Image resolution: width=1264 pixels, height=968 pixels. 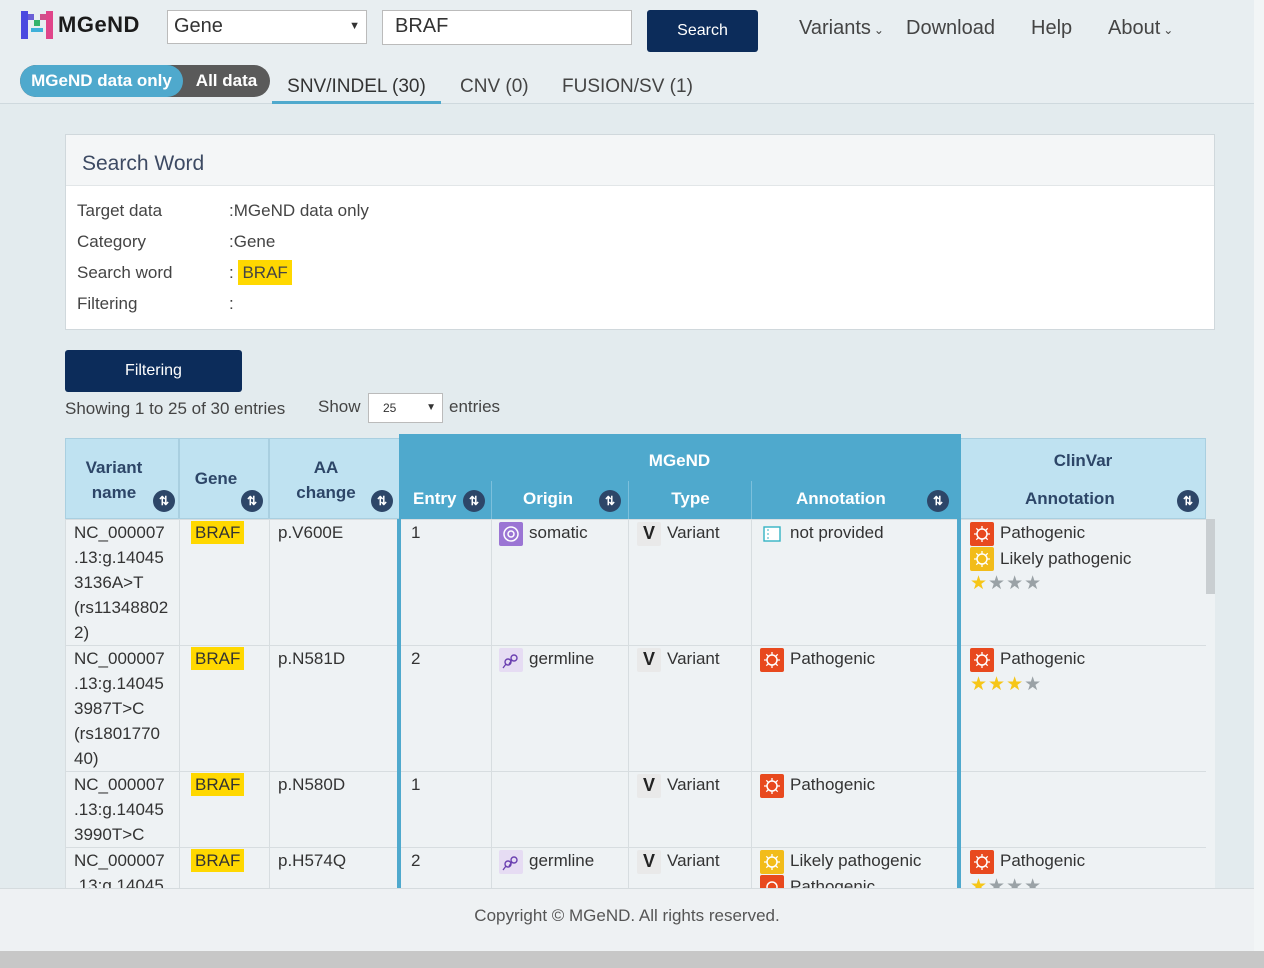 What do you see at coordinates (301, 210) in the screenshot?
I see `row-value: MGeND data only` at bounding box center [301, 210].